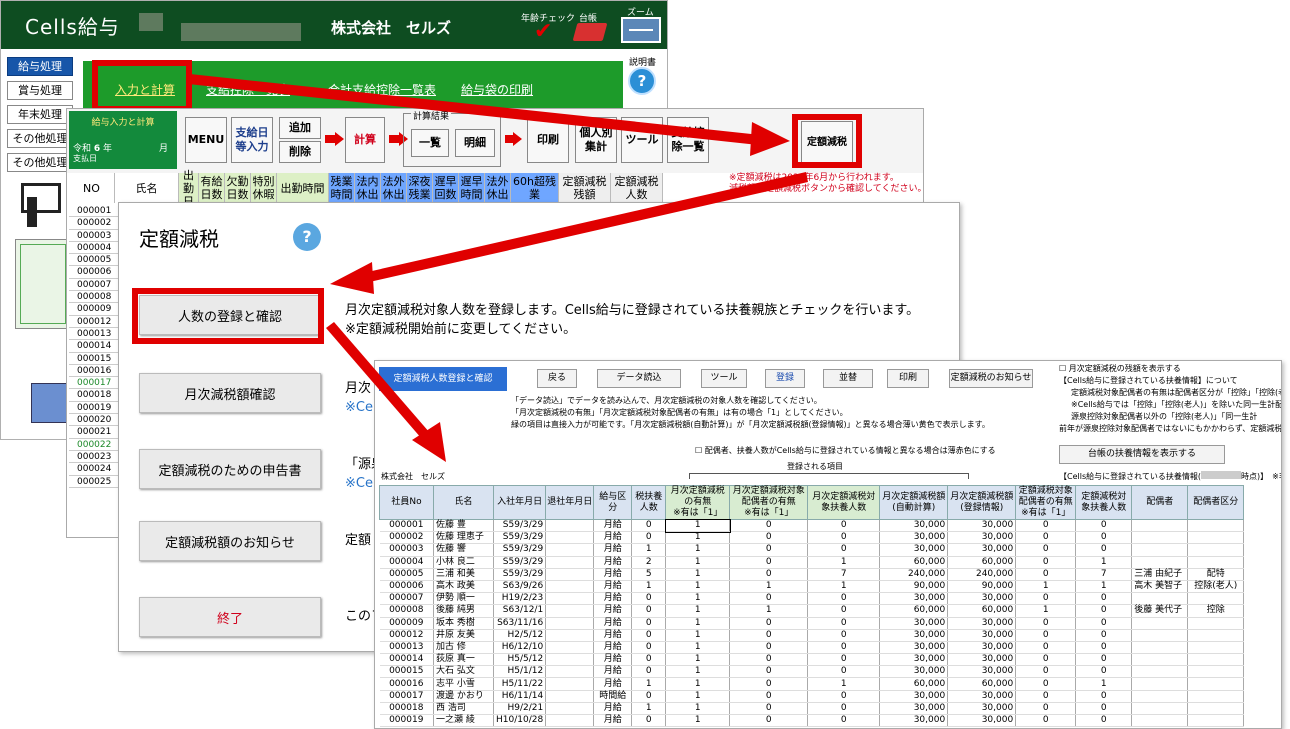 The image size is (1290, 729). I want to click on arrow-to-teigaku, so click(479, 110).